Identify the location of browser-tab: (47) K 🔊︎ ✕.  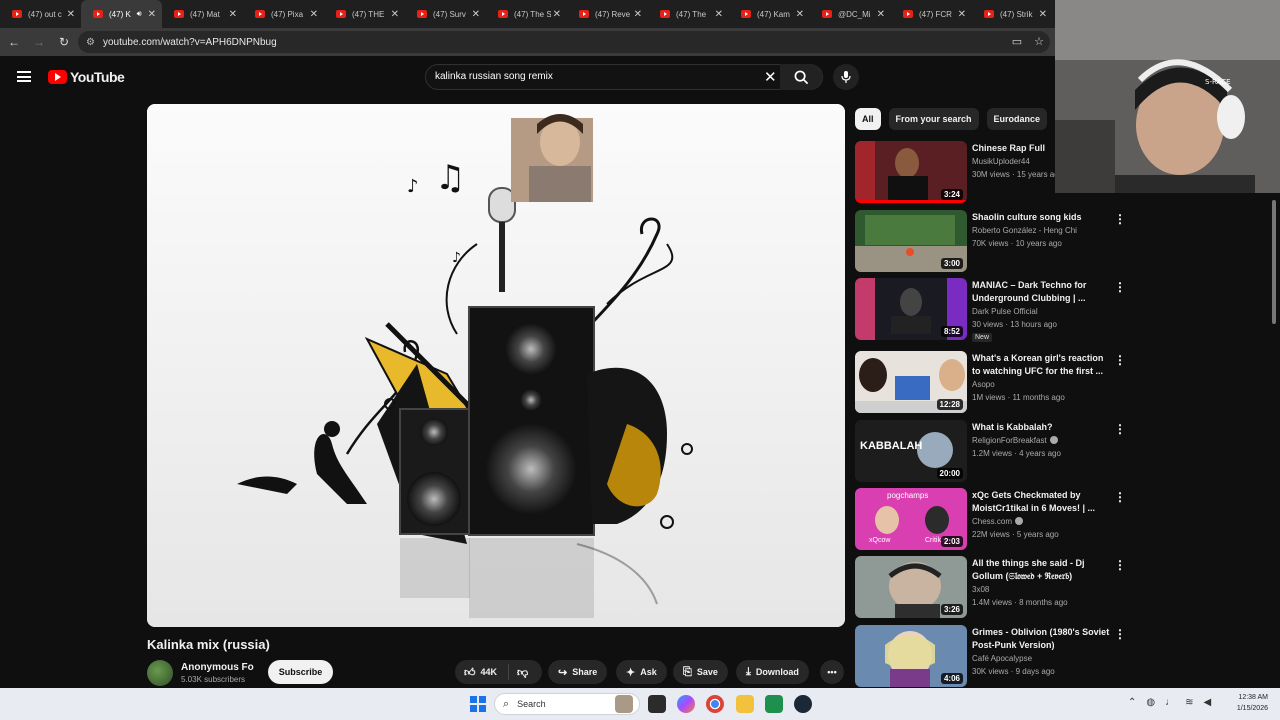
(121, 14).